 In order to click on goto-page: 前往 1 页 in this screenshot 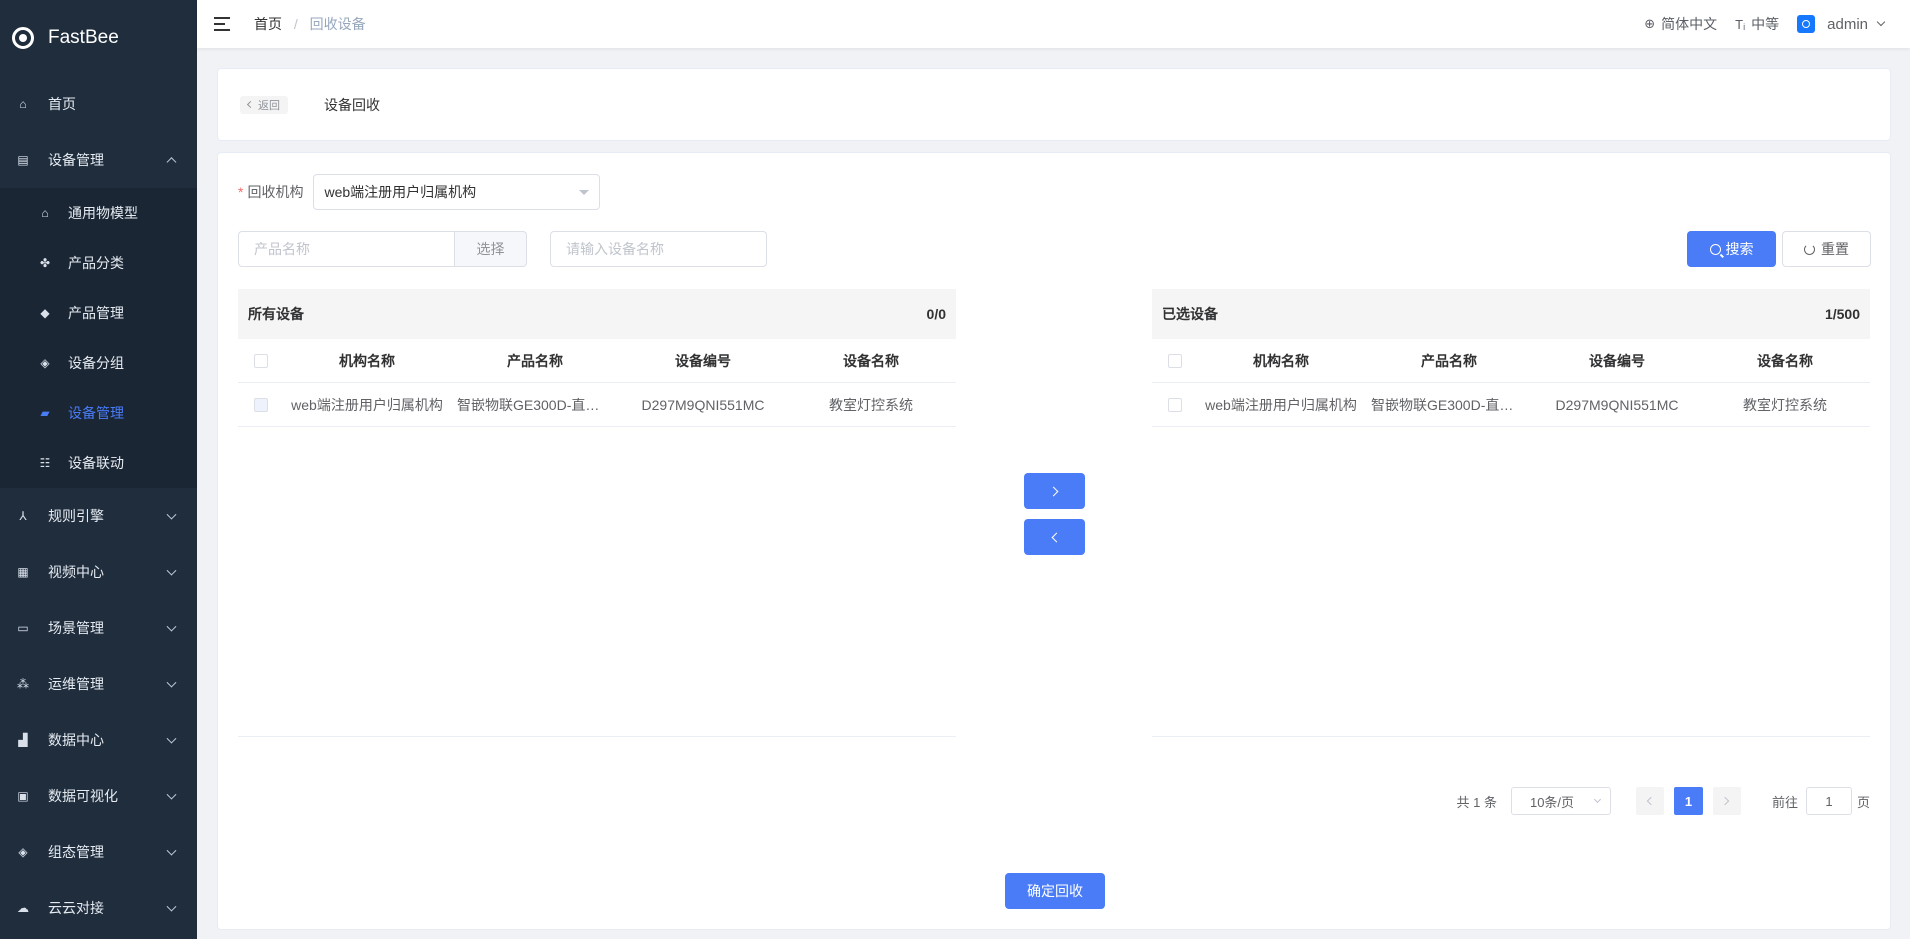, I will do `click(1821, 801)`.